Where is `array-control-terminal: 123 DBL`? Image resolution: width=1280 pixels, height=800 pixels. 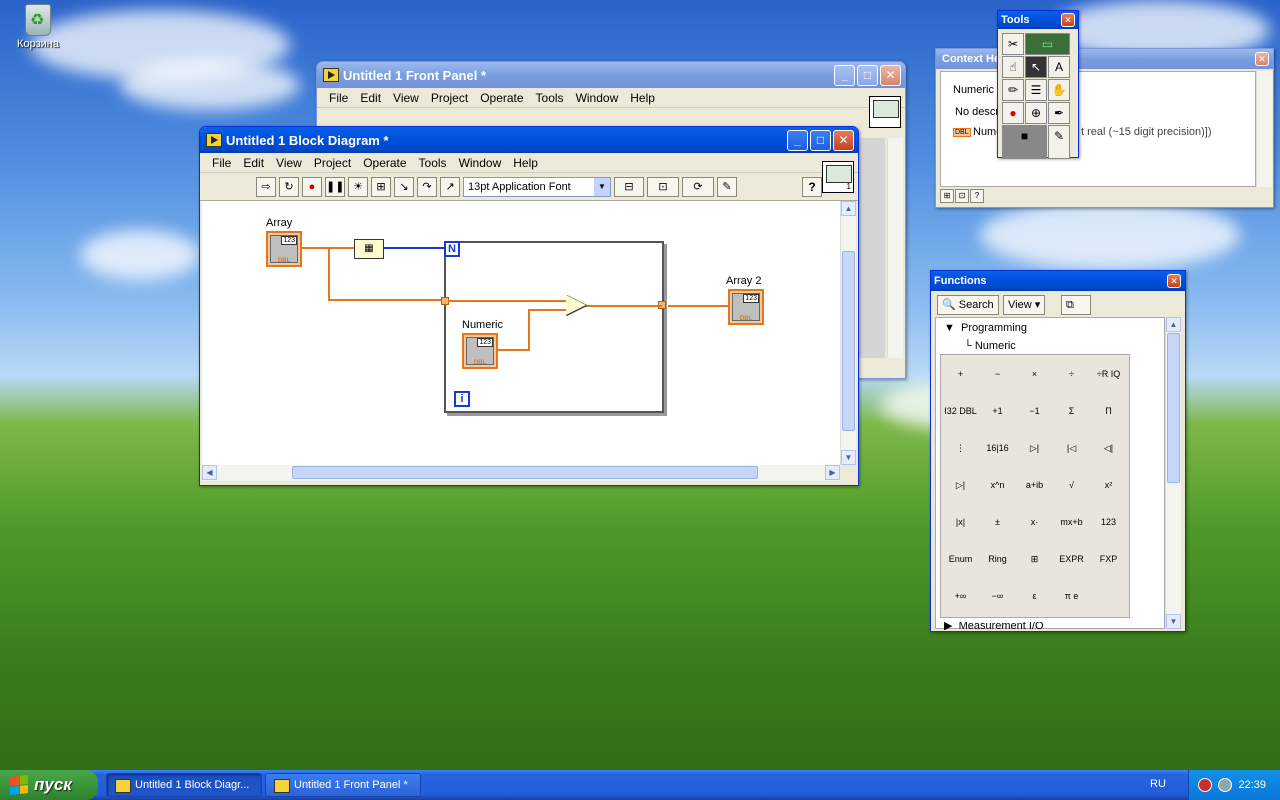
array-control-terminal: 123 DBL is located at coordinates (284, 249).